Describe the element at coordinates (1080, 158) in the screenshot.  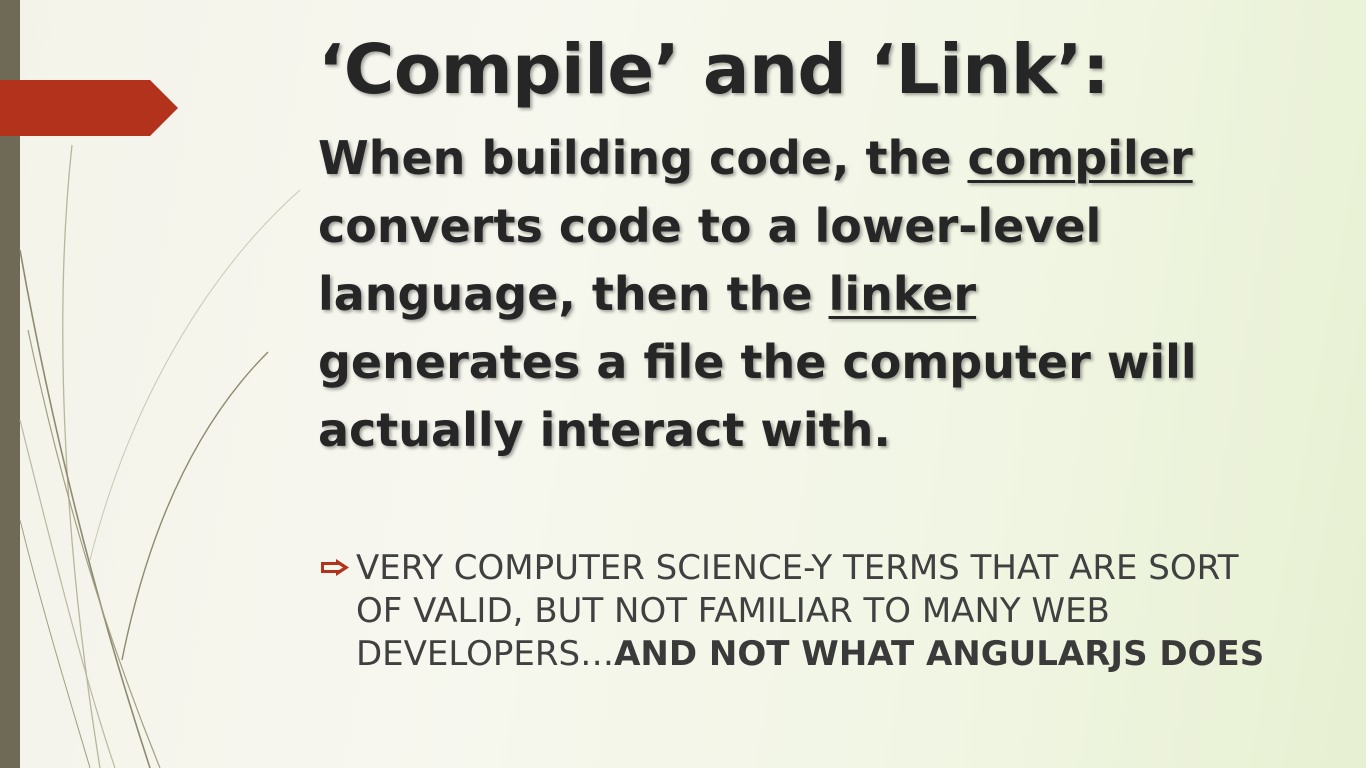
I see `term-compiler: compiler` at that location.